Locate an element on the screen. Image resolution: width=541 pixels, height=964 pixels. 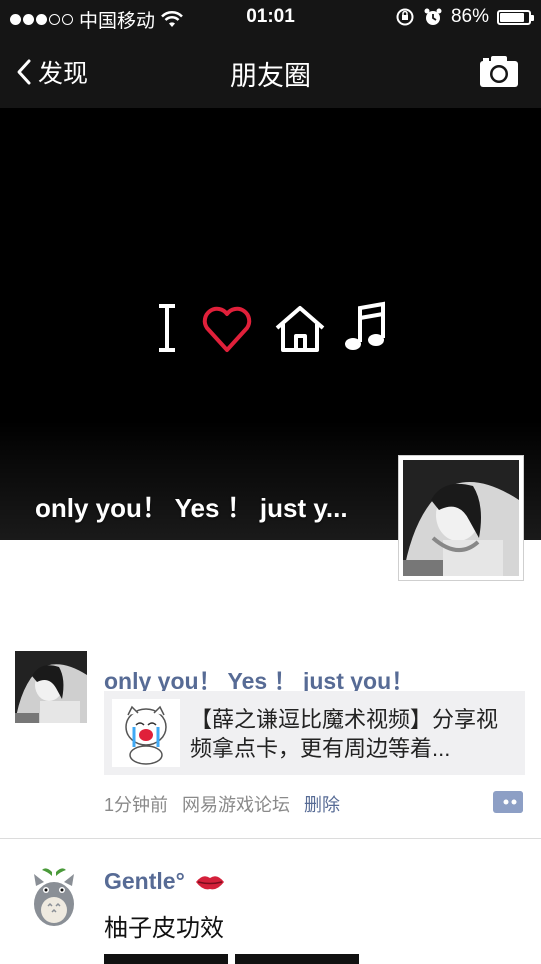
post-time: 1分钟前 is located at coordinates (136, 805).